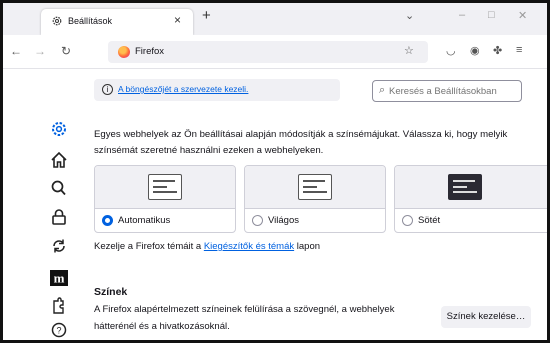 This screenshot has height=343, width=550. I want to click on url-text: Firefox, so click(150, 51).